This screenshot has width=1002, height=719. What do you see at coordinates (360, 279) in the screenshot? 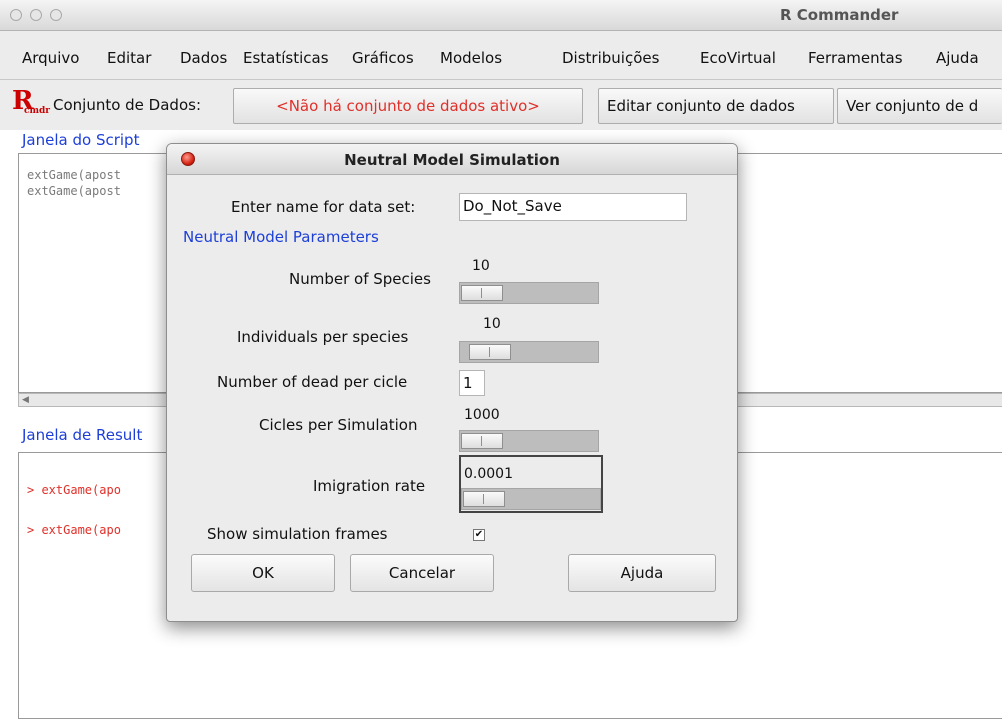
I see `species-label: Number of Species` at bounding box center [360, 279].